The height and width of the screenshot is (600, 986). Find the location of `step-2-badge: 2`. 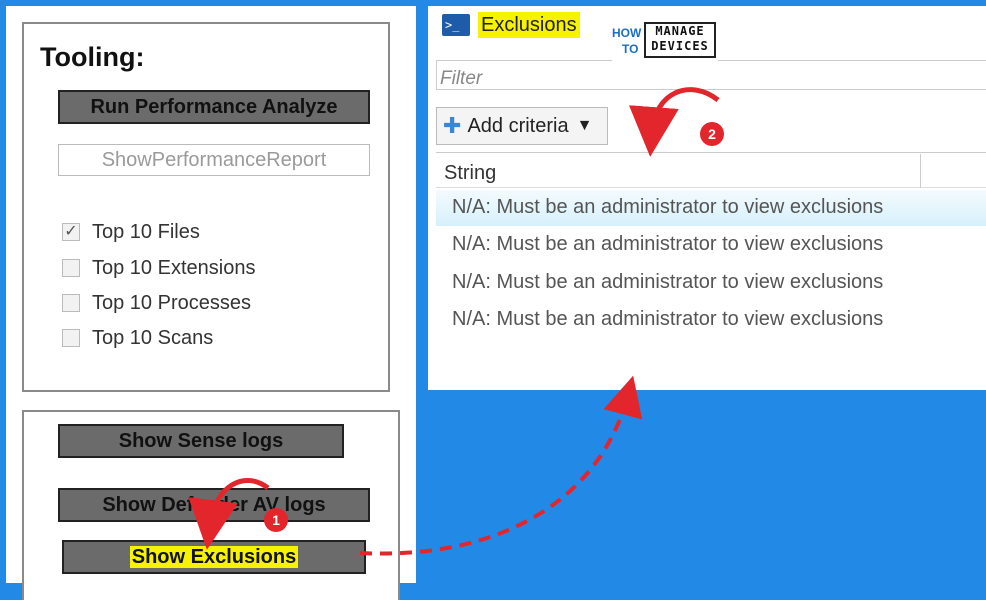

step-2-badge: 2 is located at coordinates (712, 134).